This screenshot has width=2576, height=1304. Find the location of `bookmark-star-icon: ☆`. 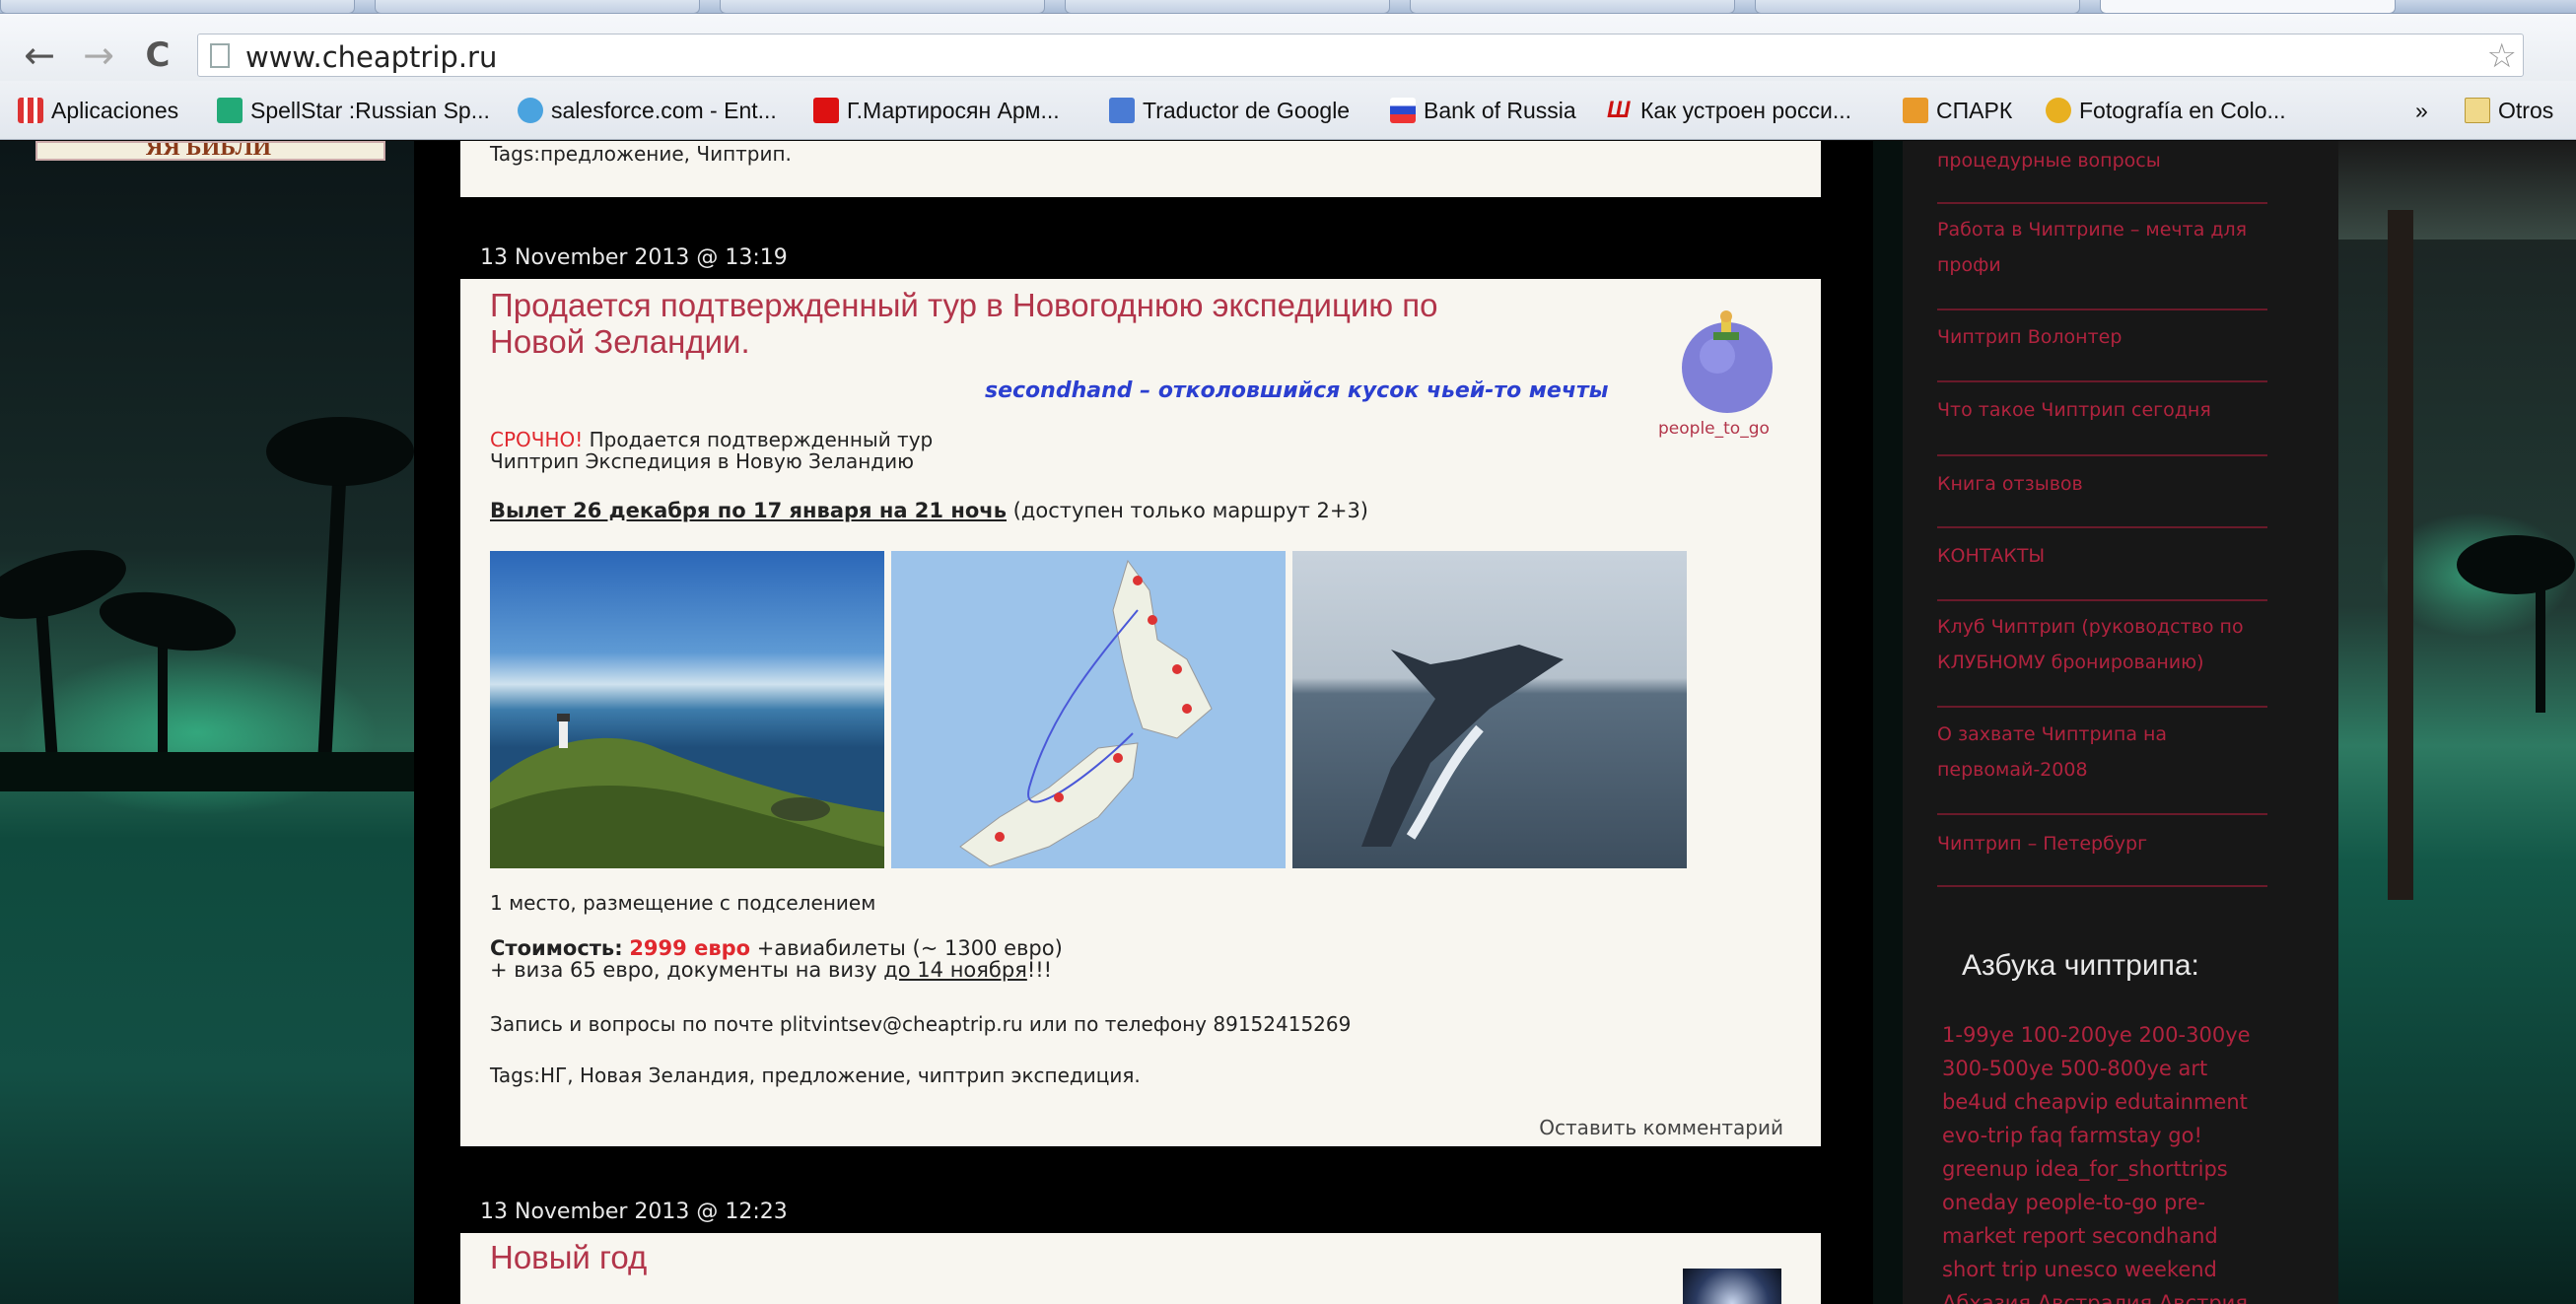

bookmark-star-icon: ☆ is located at coordinates (2502, 56).